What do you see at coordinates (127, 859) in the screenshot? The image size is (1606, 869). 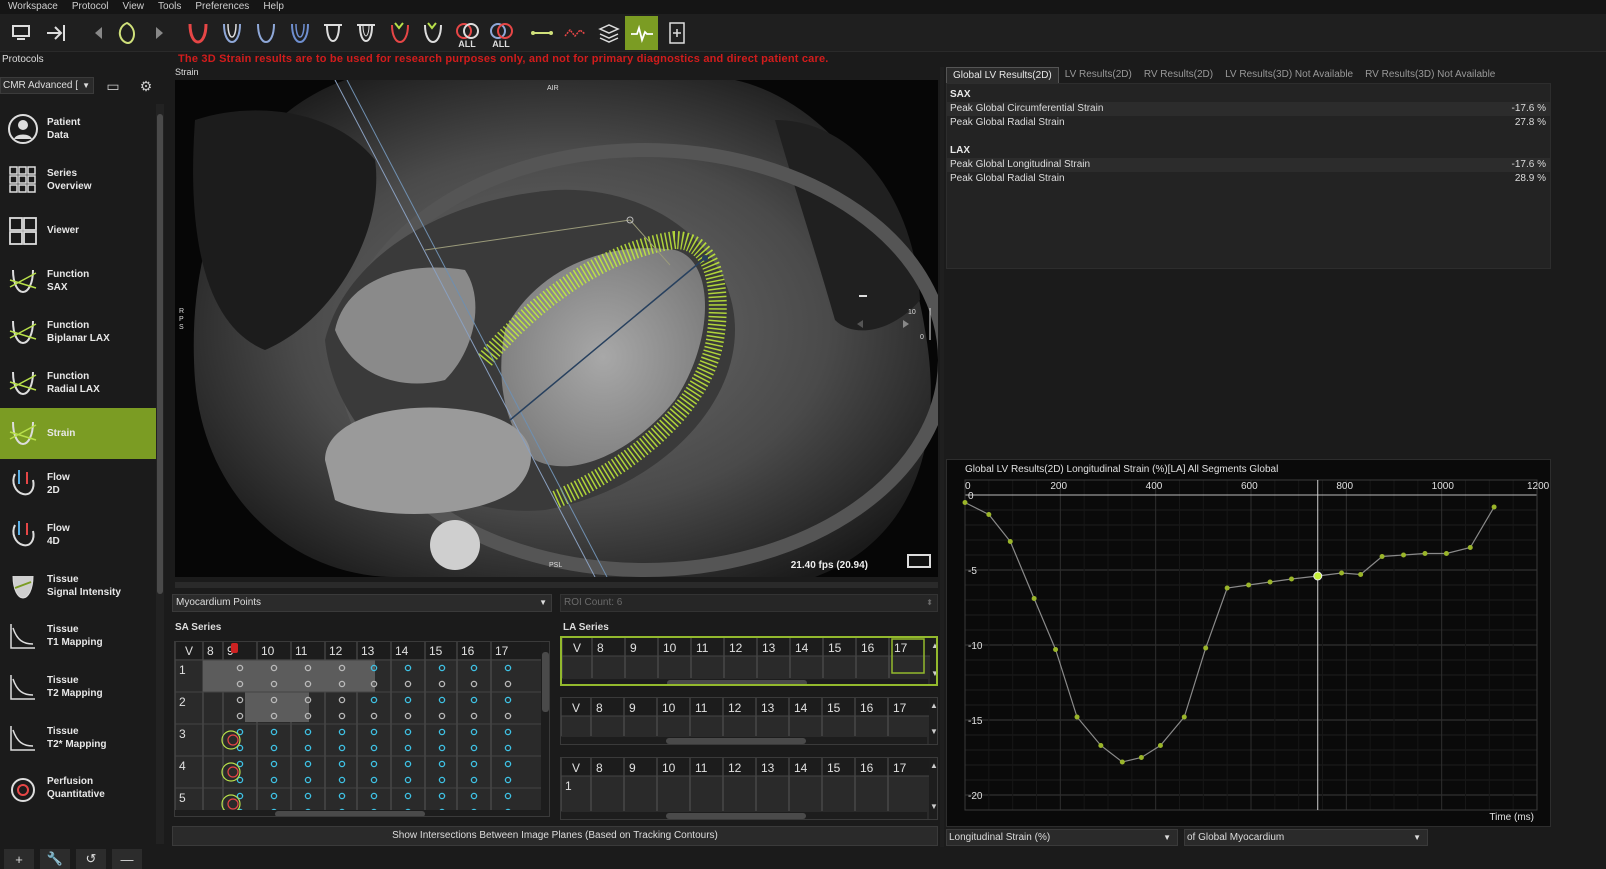 I see `remove-step-button: —` at bounding box center [127, 859].